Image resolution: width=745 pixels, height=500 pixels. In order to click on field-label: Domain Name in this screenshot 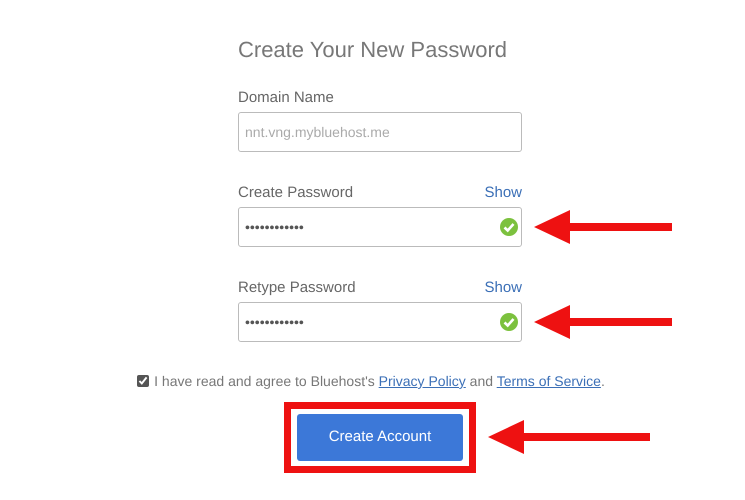, I will do `click(286, 98)`.